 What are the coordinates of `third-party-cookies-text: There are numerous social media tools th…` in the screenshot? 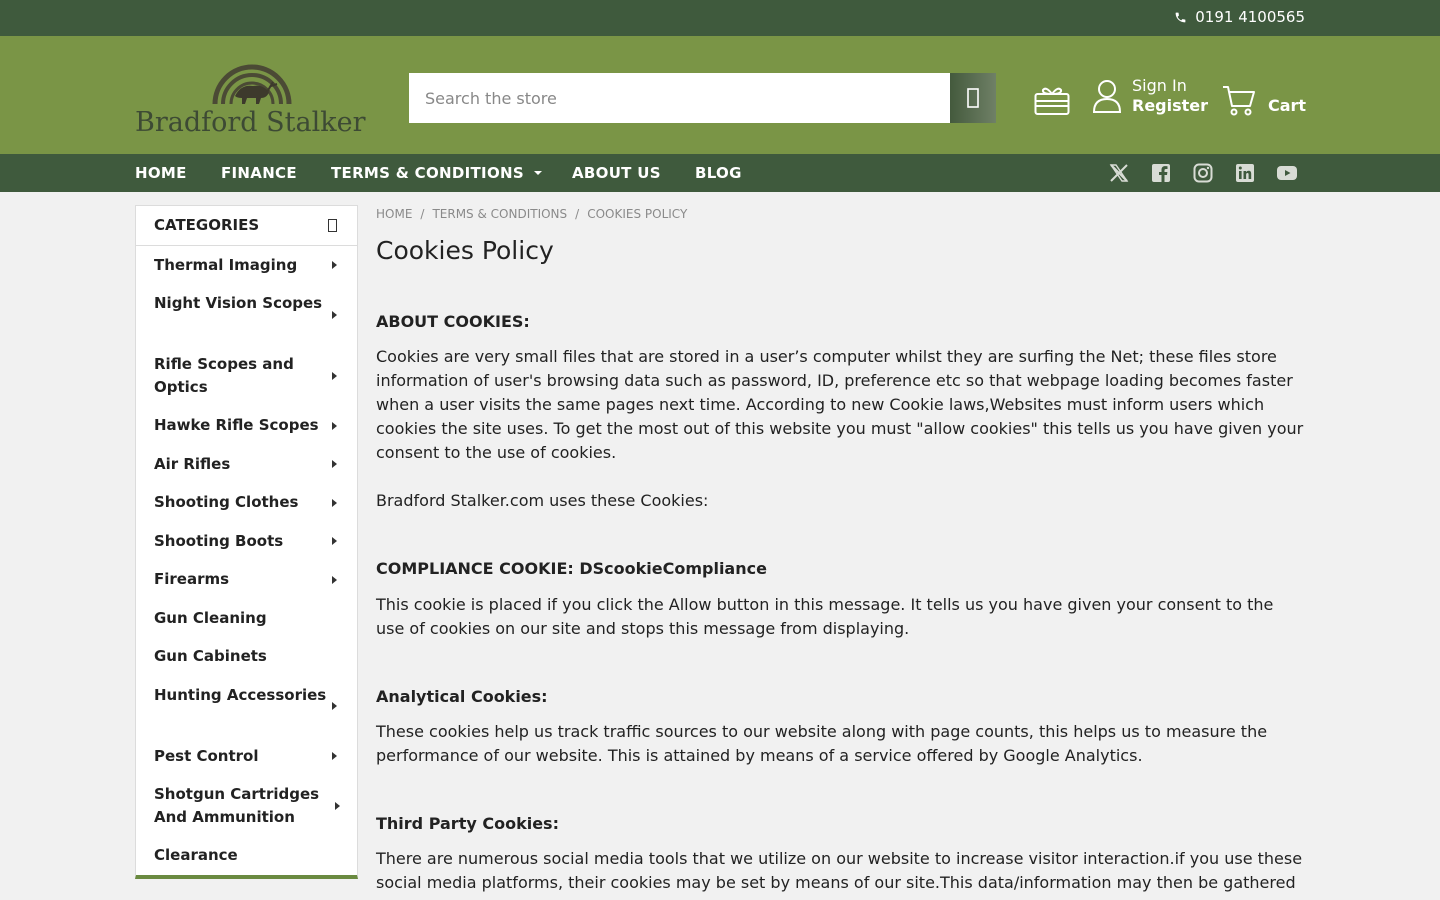 It's located at (839, 870).